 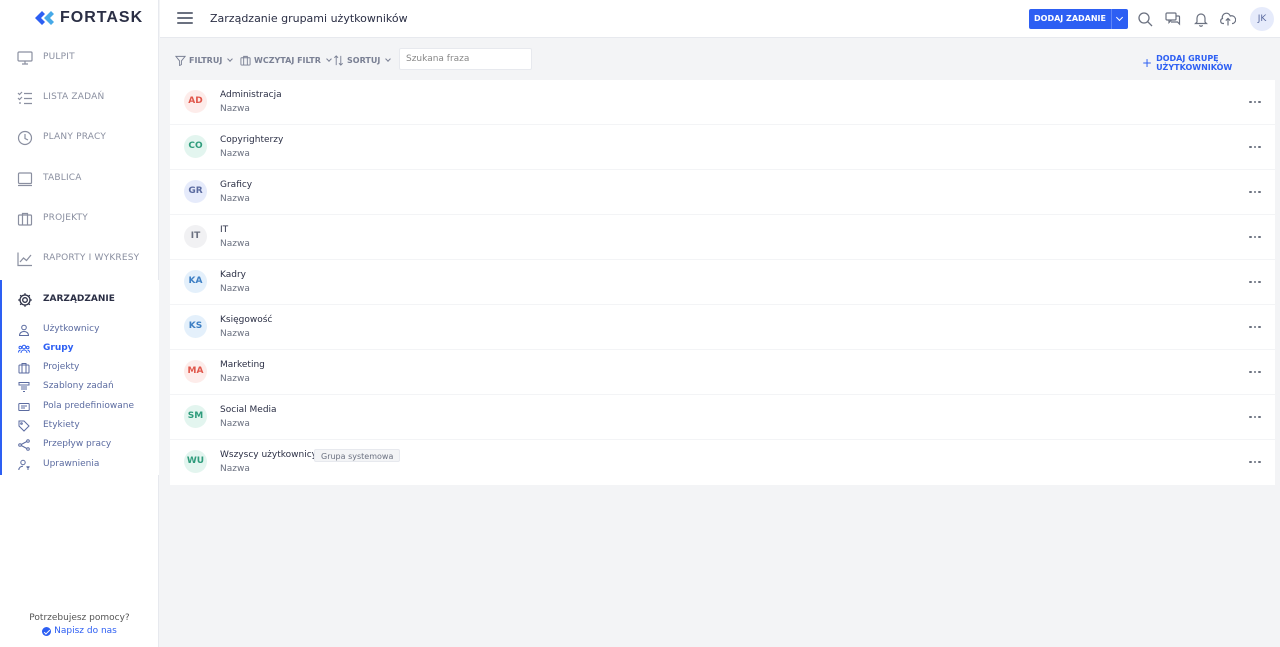 What do you see at coordinates (722, 147) in the screenshot?
I see `list-item: CO Copyrighterzy Nazwa` at bounding box center [722, 147].